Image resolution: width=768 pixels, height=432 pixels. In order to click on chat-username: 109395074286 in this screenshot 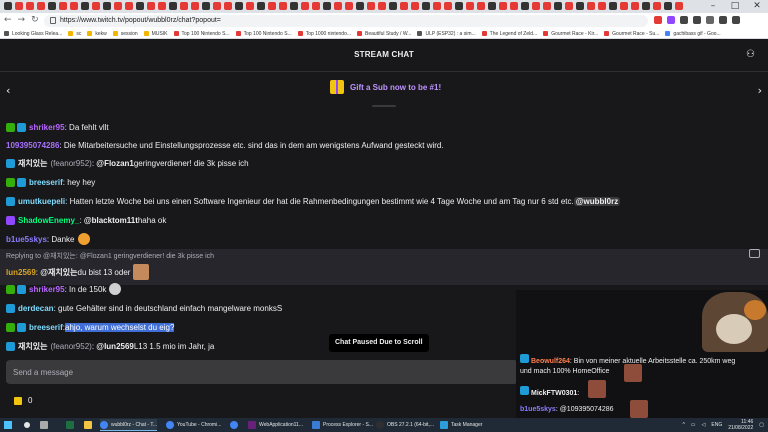, I will do `click(32, 145)`.